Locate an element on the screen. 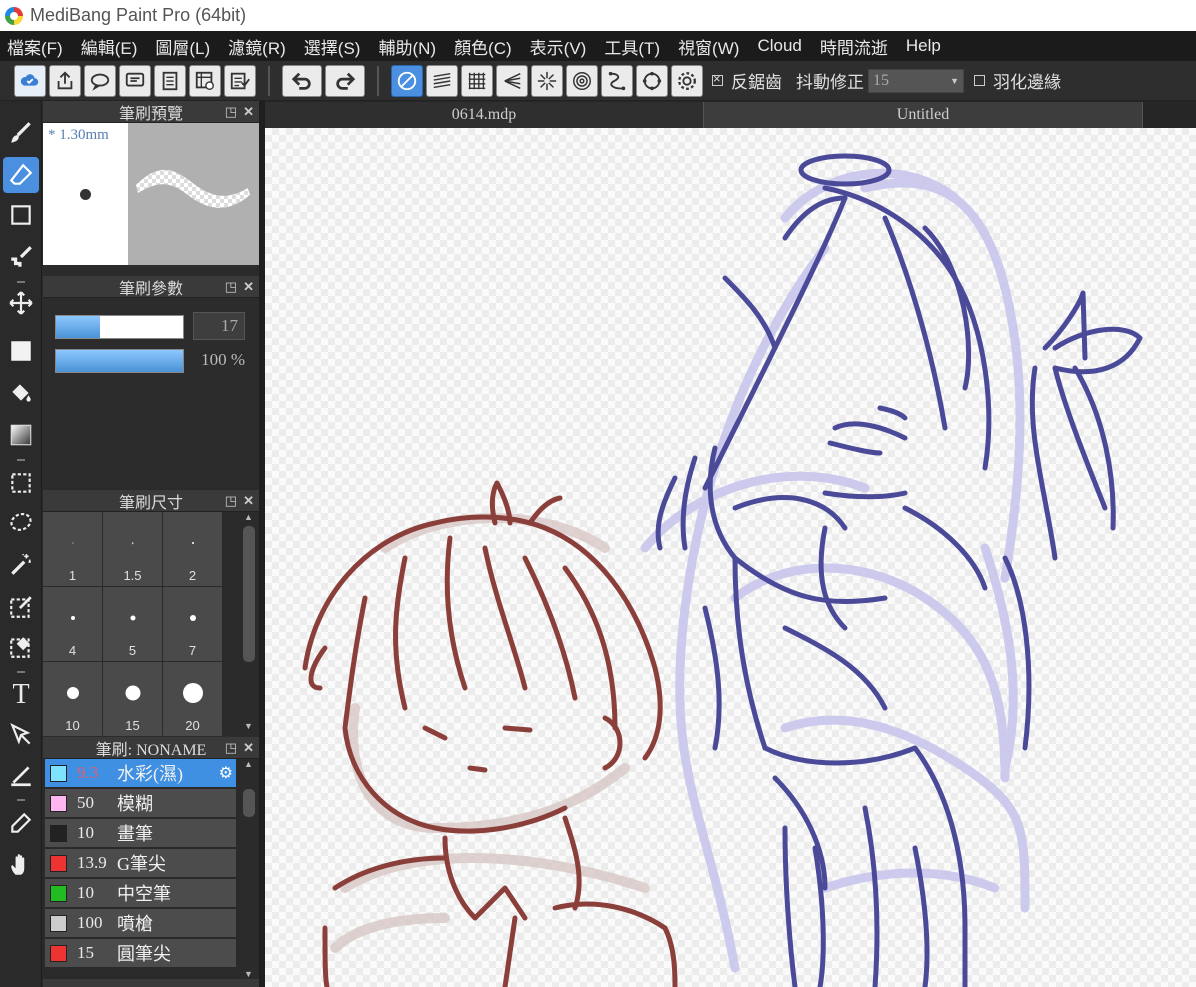 This screenshot has height=987, width=1196. lasso-tool is located at coordinates (21, 523).